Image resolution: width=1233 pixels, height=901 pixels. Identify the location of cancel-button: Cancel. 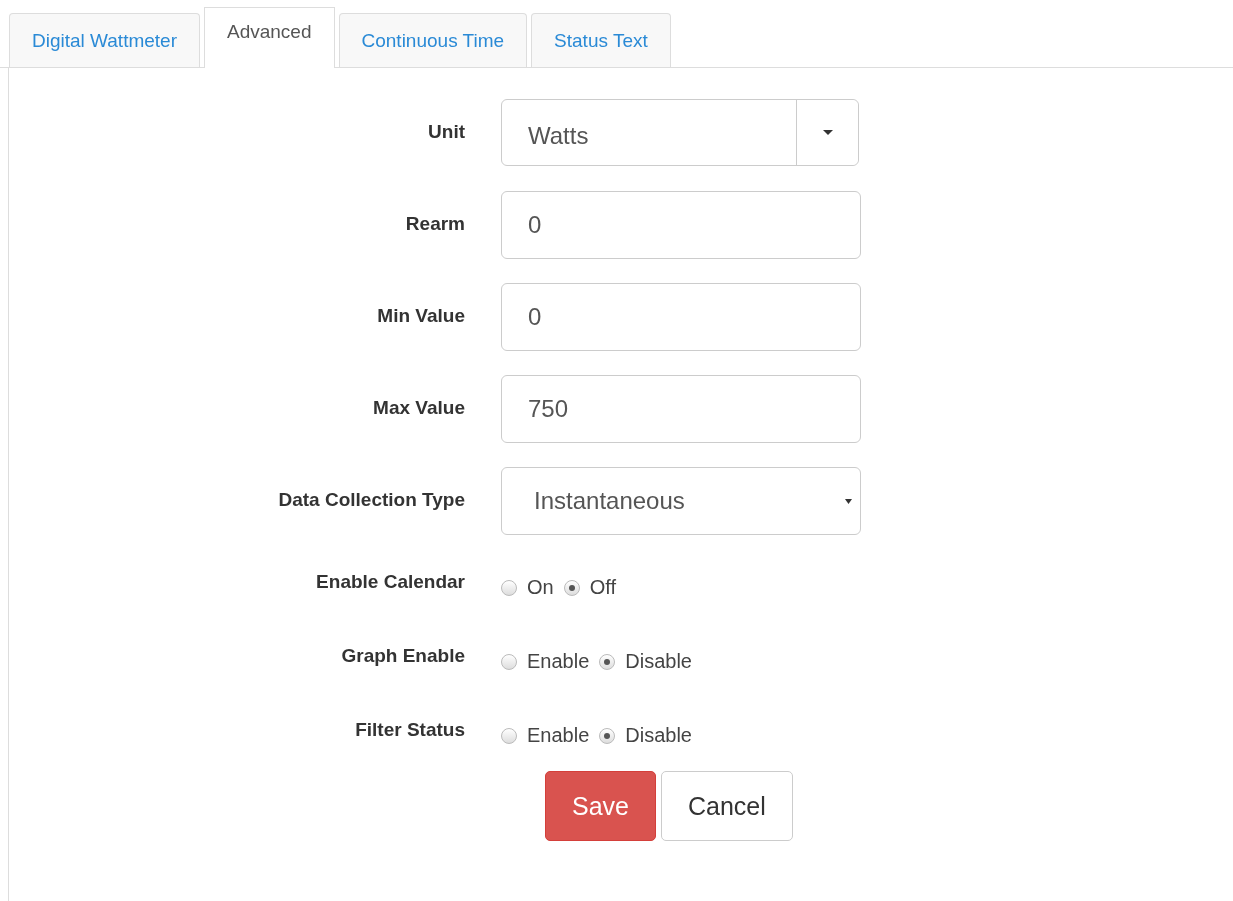
(727, 806).